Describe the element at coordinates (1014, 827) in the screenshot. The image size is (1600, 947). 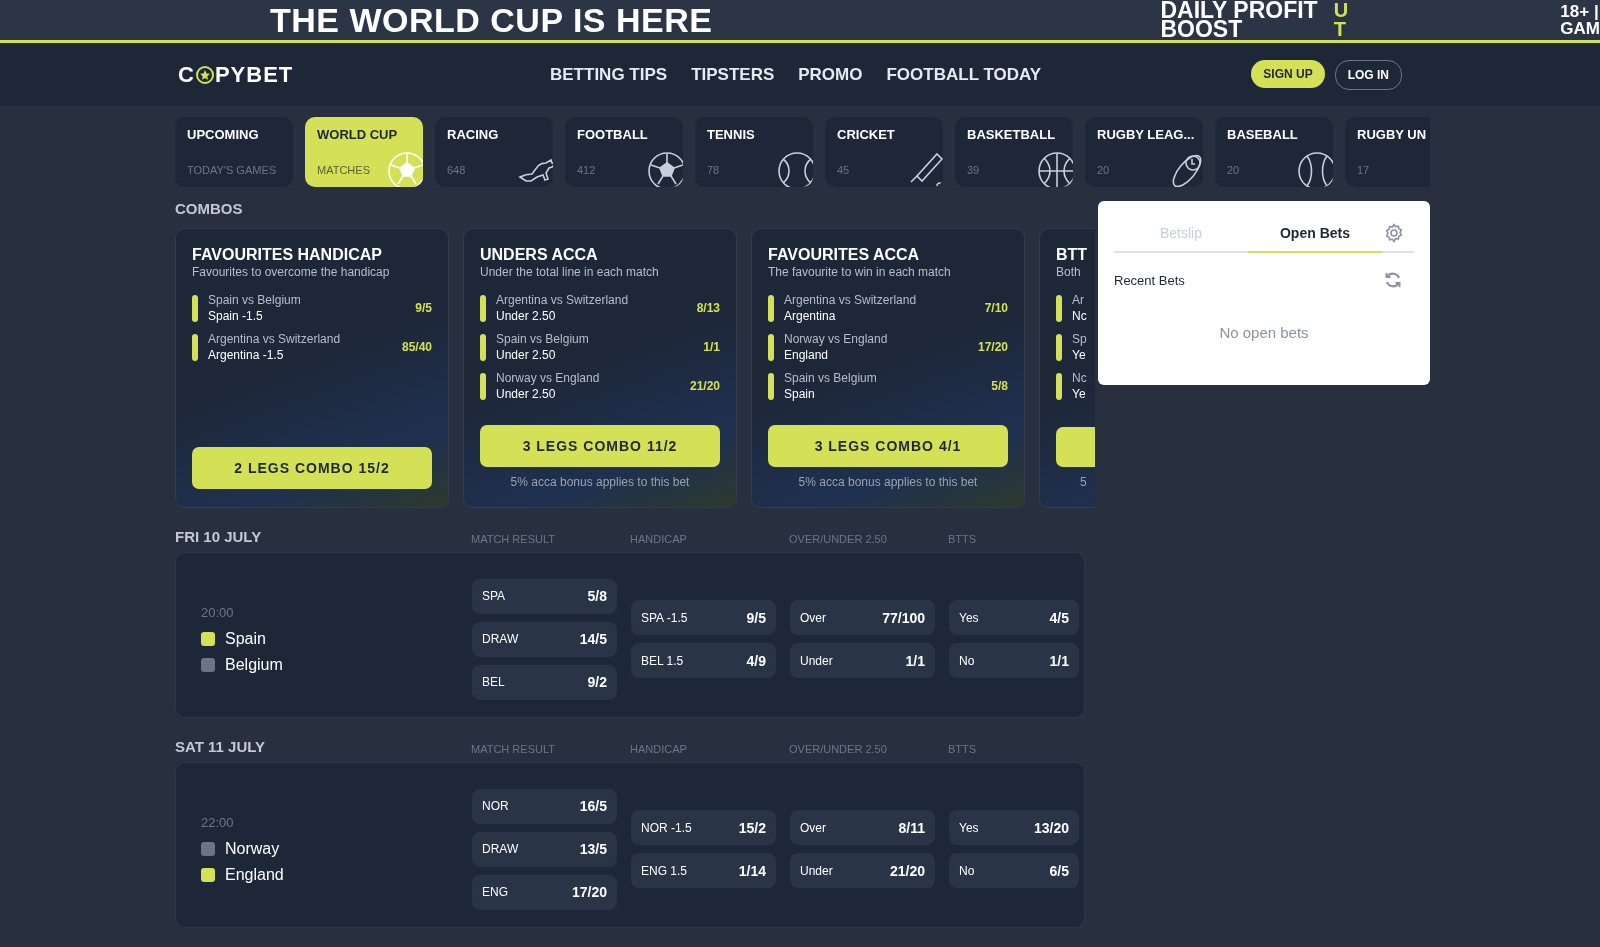
I see `odds-button: Yes 13/20` at that location.